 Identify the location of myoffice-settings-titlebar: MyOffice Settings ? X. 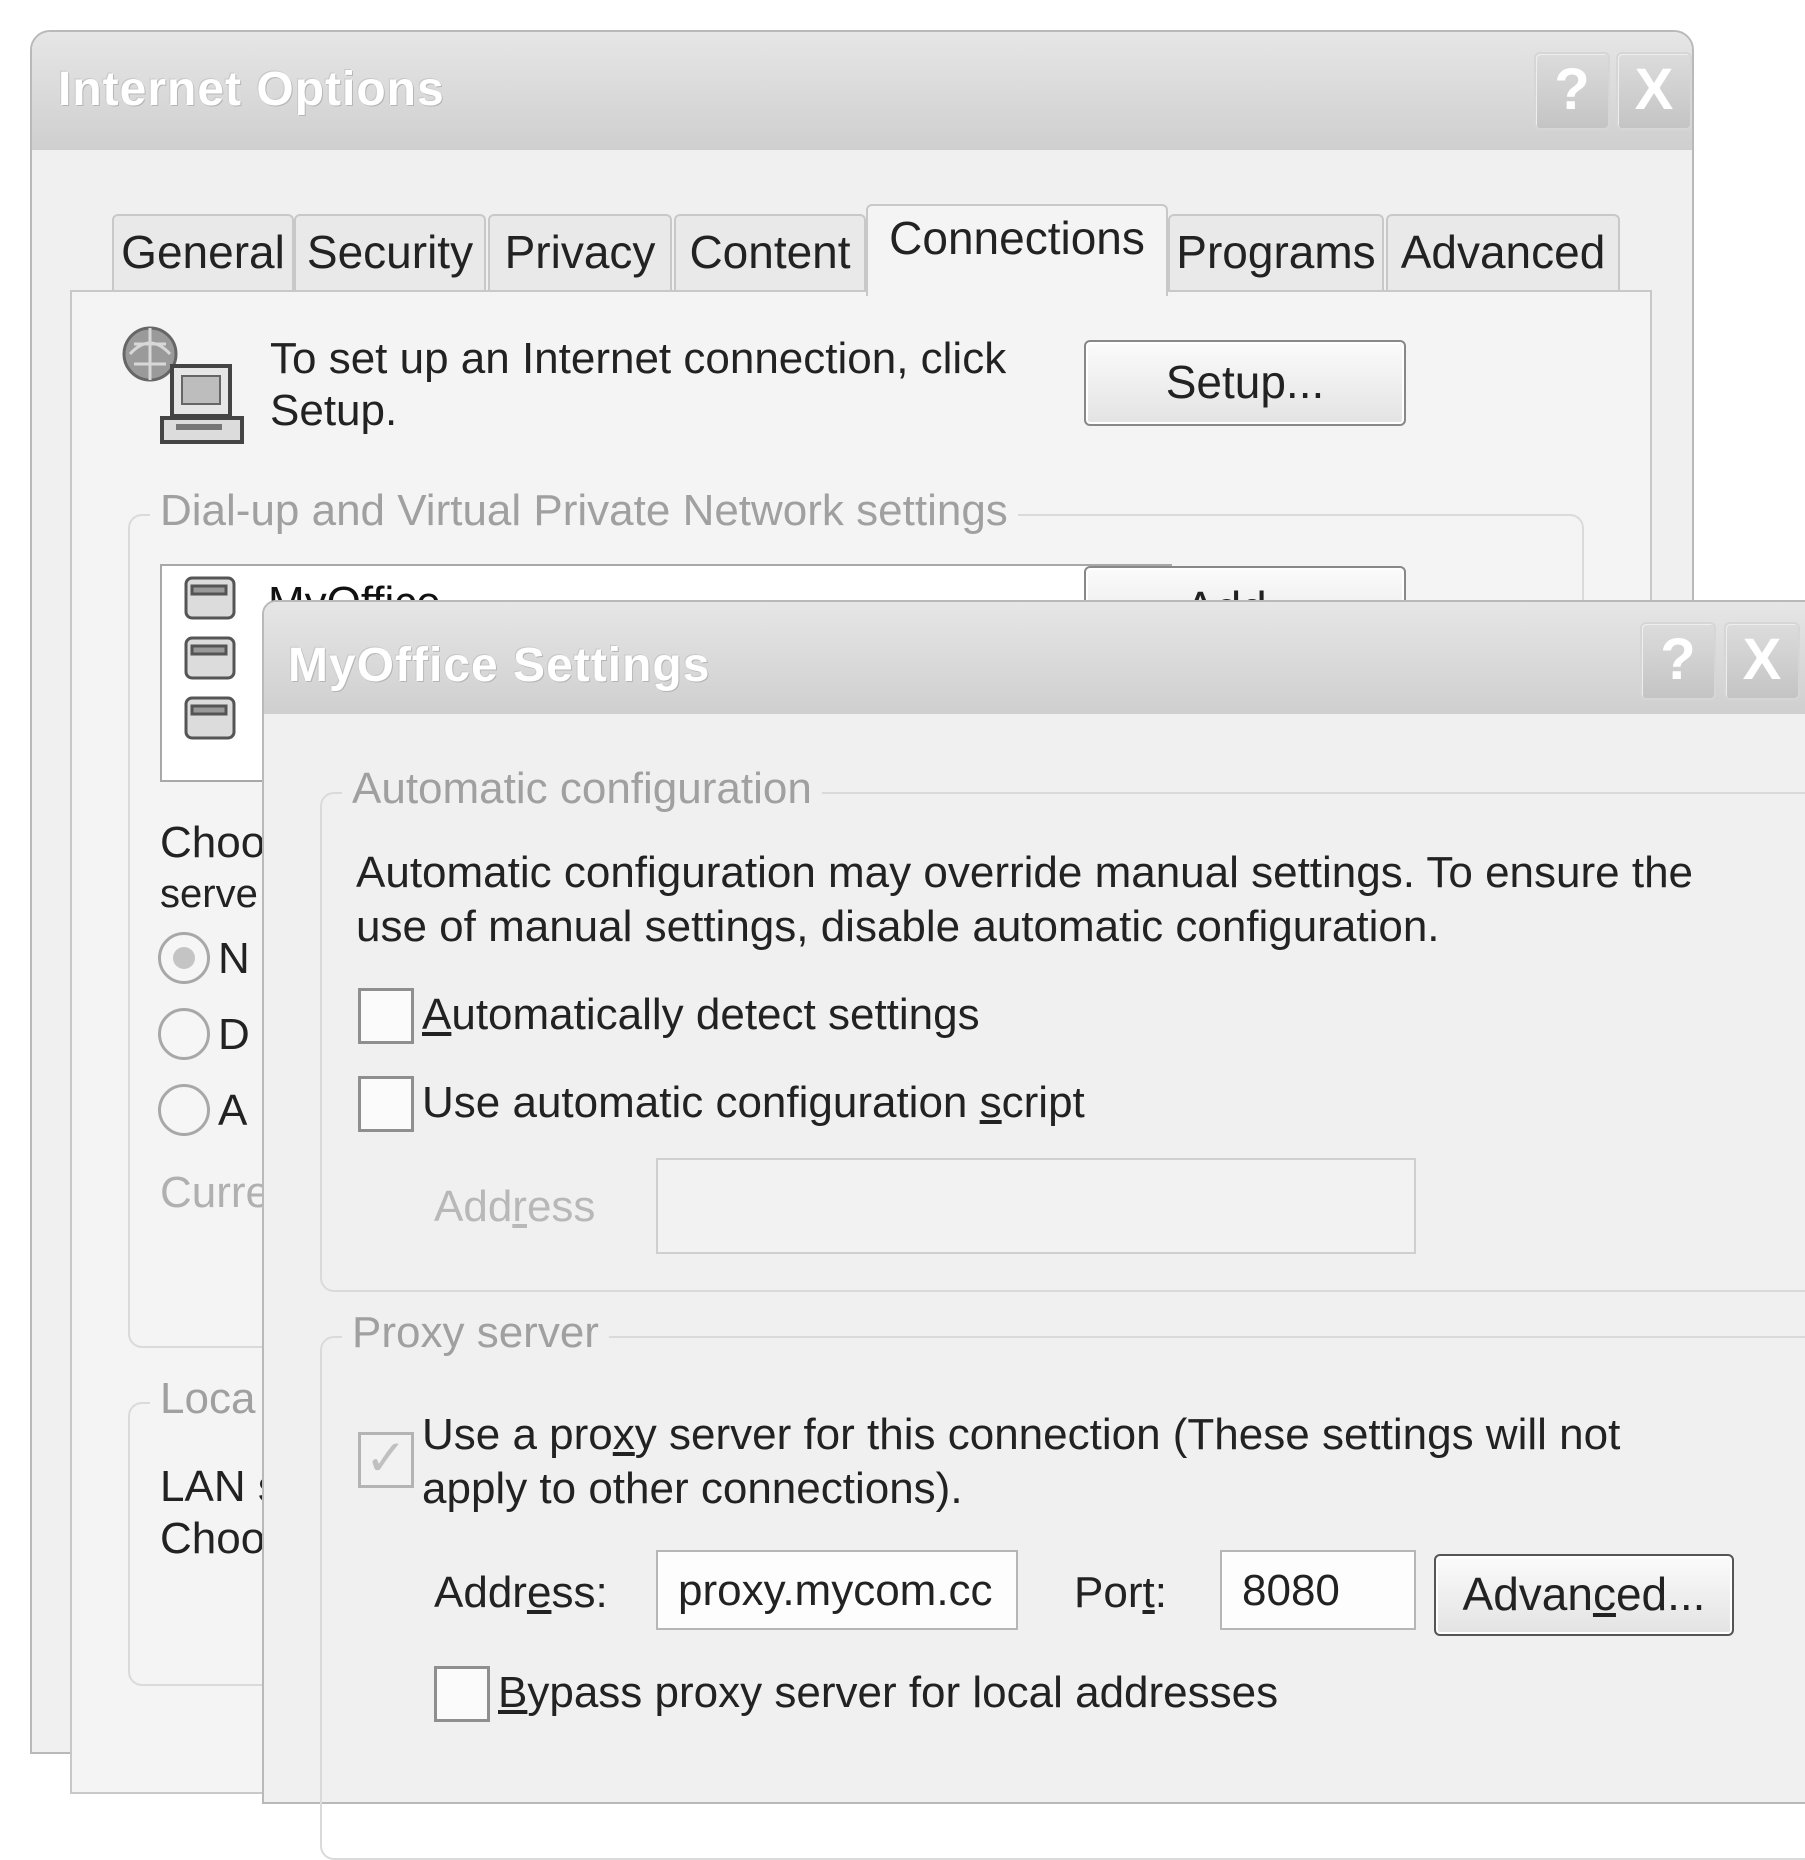
(1034, 658).